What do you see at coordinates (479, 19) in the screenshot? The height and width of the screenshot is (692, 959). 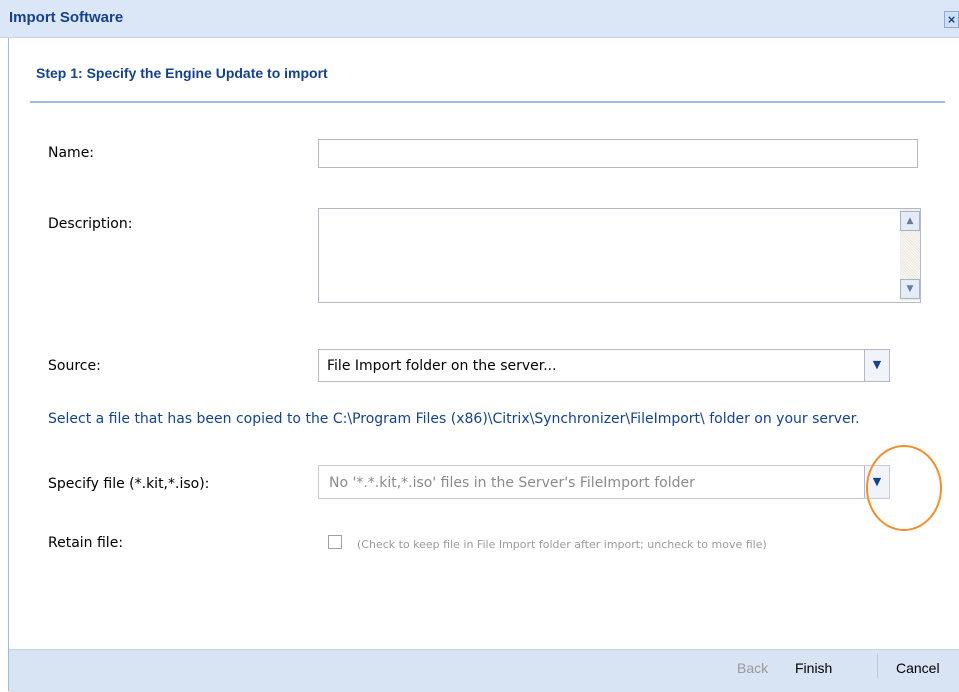 I see `dialog-titlebar: Import Software ×` at bounding box center [479, 19].